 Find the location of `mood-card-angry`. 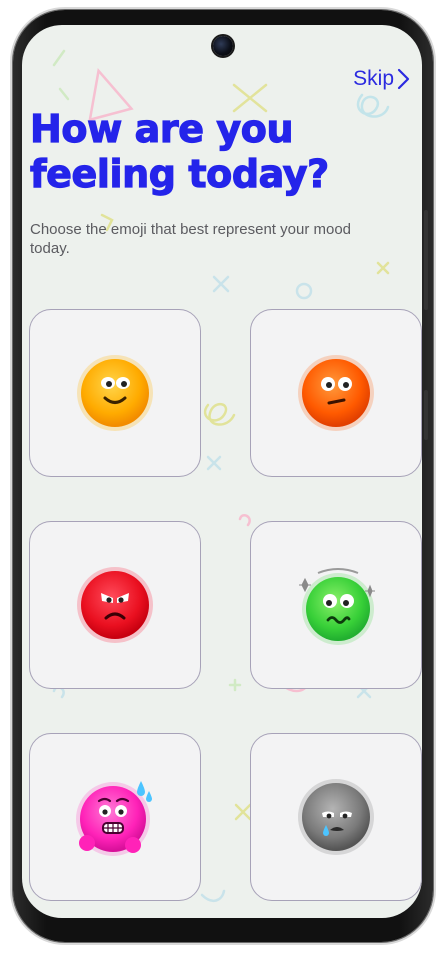

mood-card-angry is located at coordinates (115, 605).